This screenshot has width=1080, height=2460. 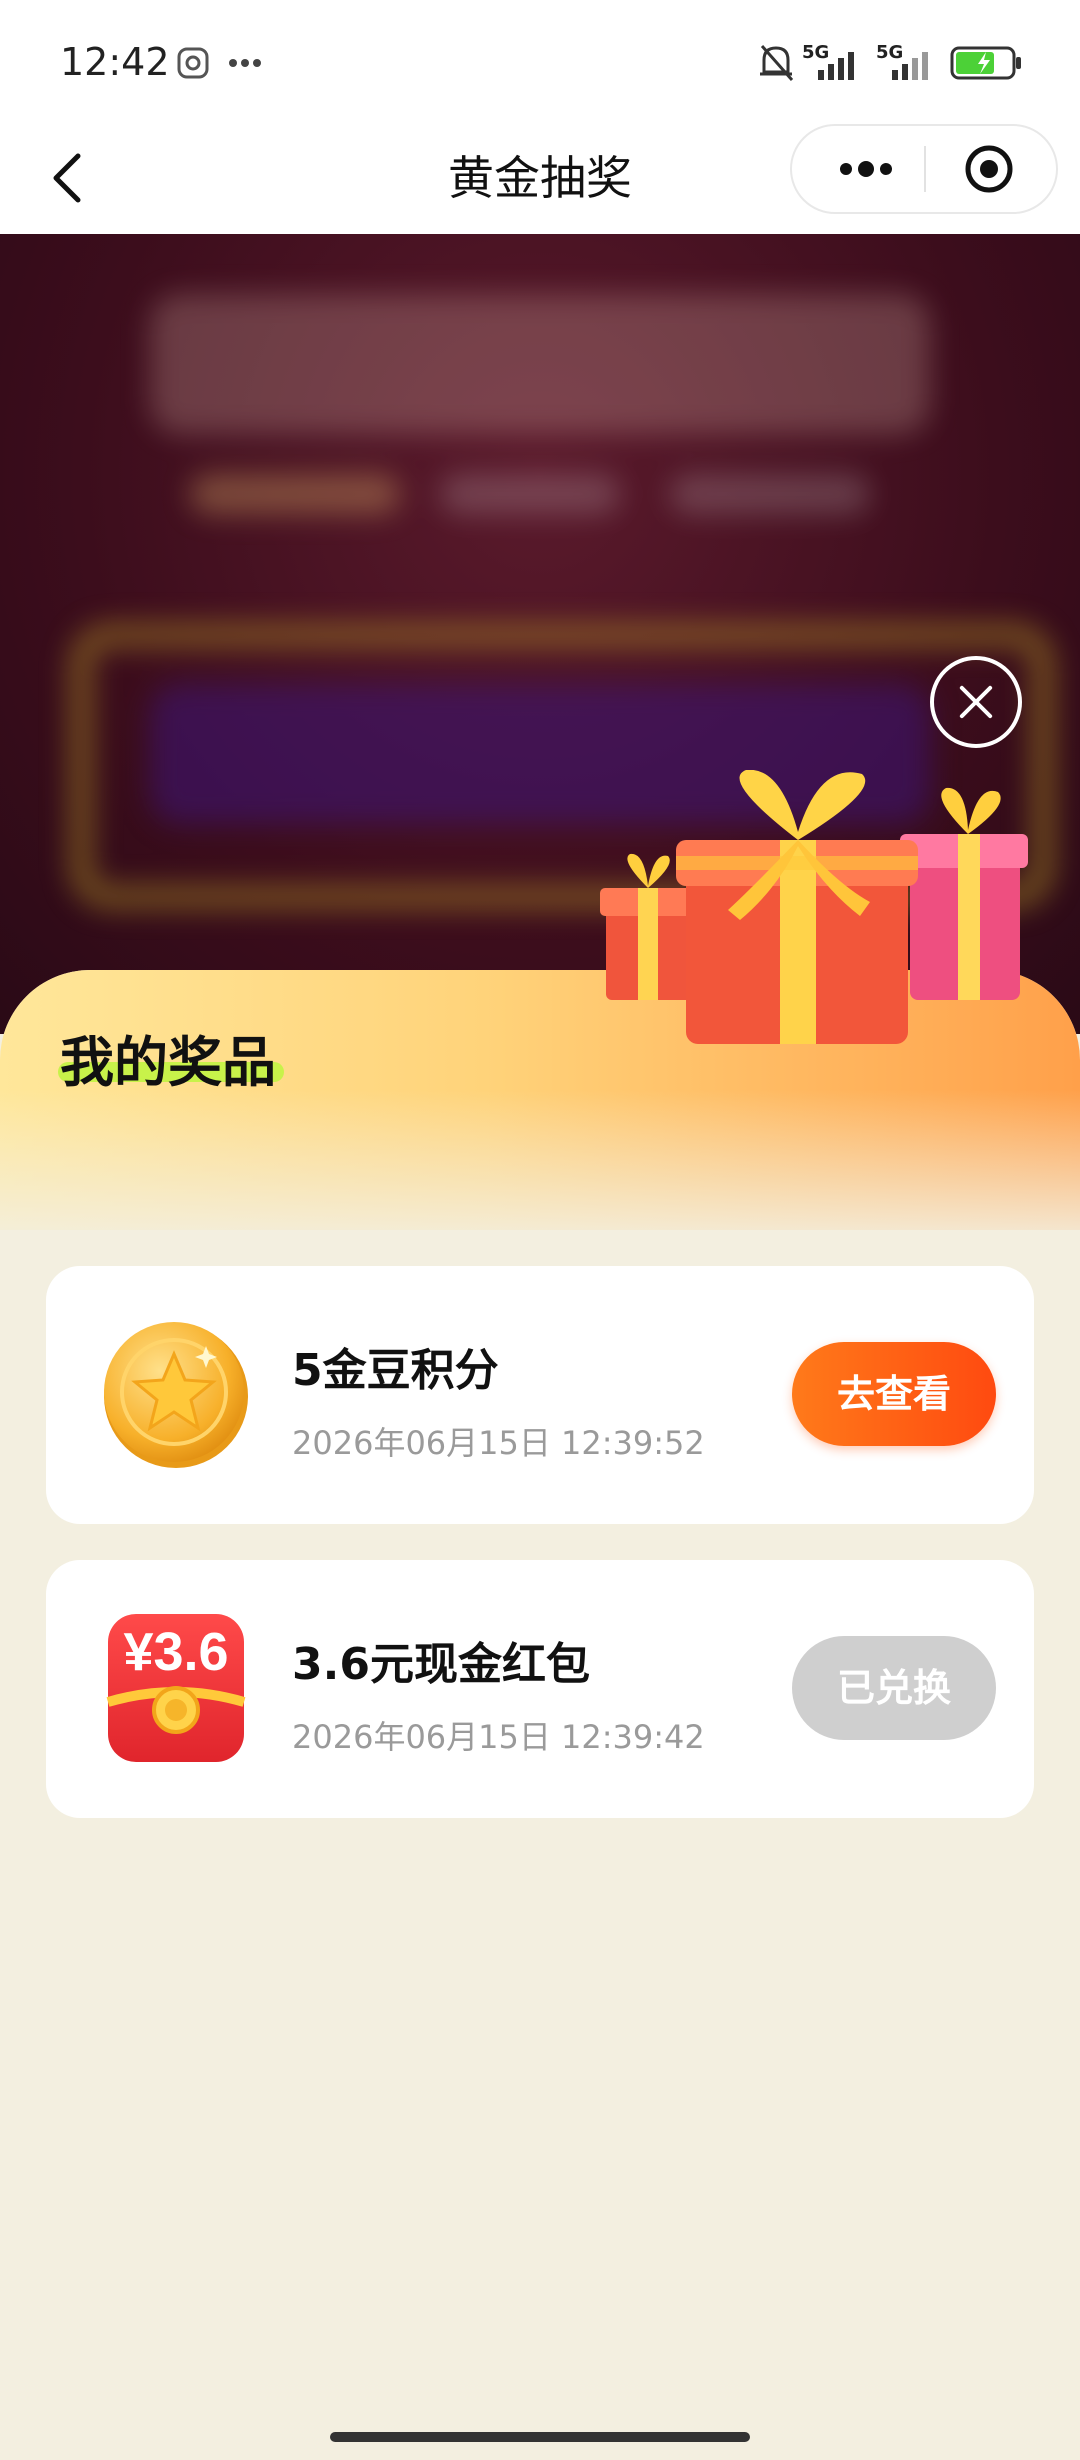 I want to click on capsule-divider, so click(x=925, y=169).